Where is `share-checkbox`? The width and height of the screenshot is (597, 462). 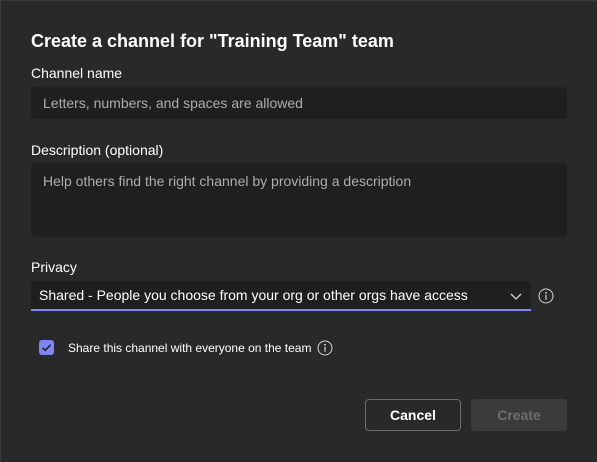 share-checkbox is located at coordinates (46, 347).